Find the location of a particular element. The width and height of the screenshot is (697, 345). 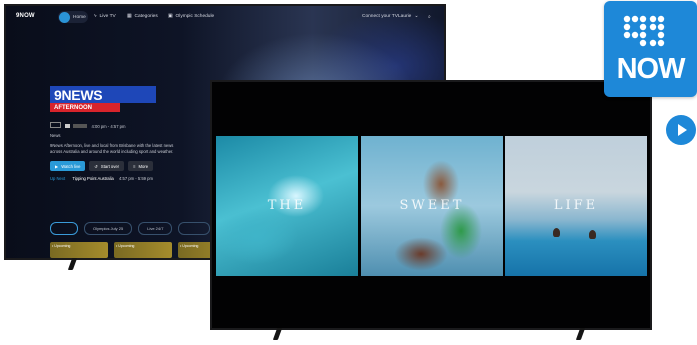

filter-pills: Olympics July 25 Live 24/7 is located at coordinates (130, 228).